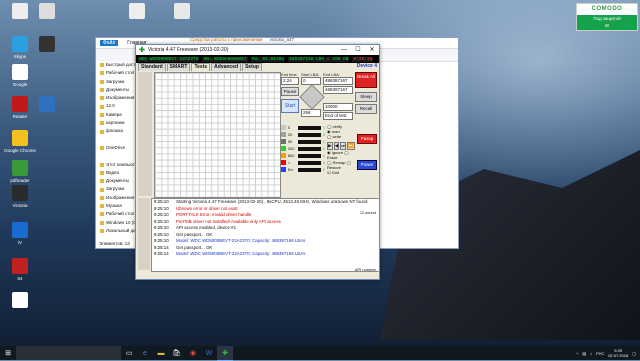  I want to click on start-button: ⊞, so click(8, 353).